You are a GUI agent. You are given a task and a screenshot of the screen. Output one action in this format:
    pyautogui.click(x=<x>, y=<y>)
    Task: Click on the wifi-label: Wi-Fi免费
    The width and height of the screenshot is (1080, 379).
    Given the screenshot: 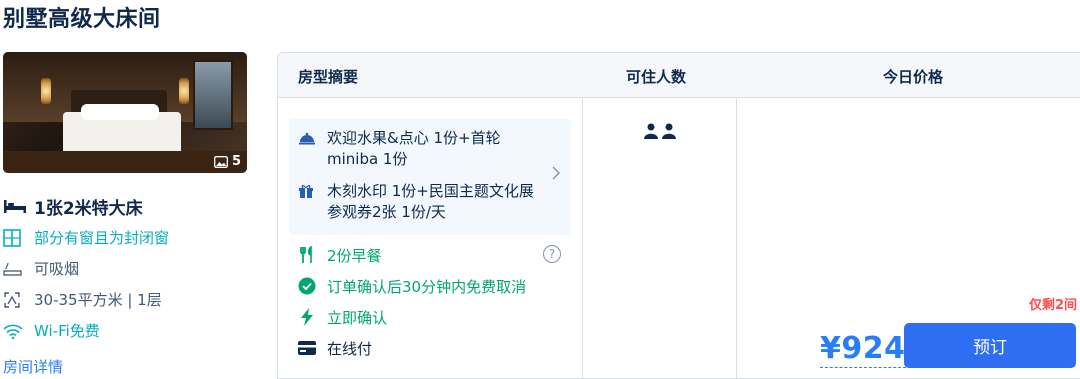 What is the action you would take?
    pyautogui.click(x=67, y=331)
    